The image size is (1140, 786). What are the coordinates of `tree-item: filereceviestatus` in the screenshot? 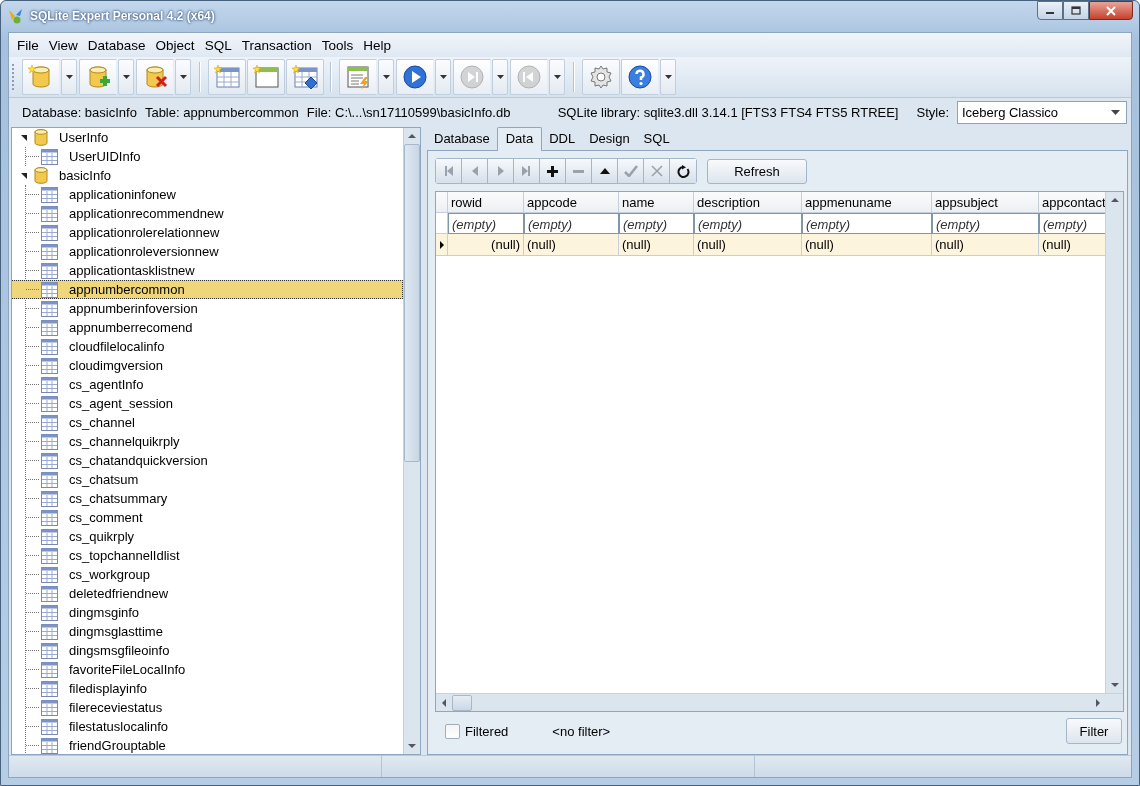 It's located at (116, 707).